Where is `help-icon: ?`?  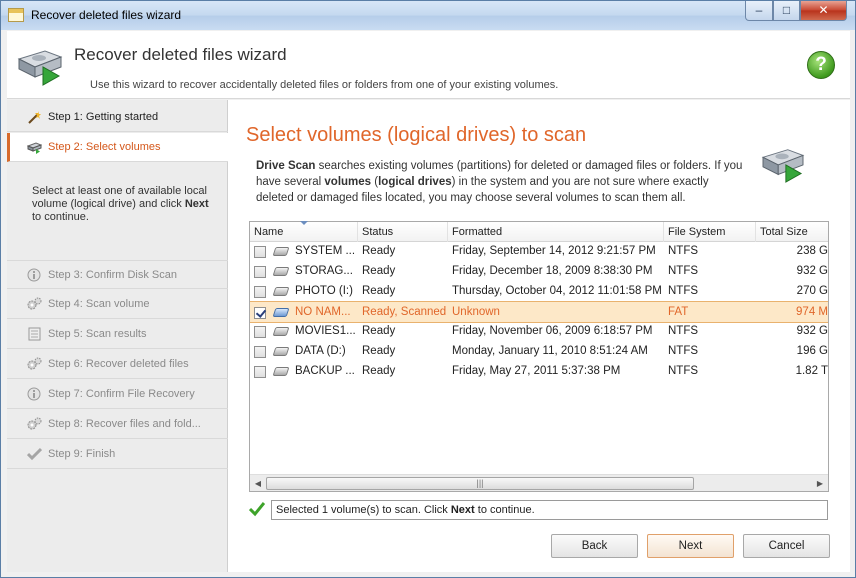 help-icon: ? is located at coordinates (821, 65).